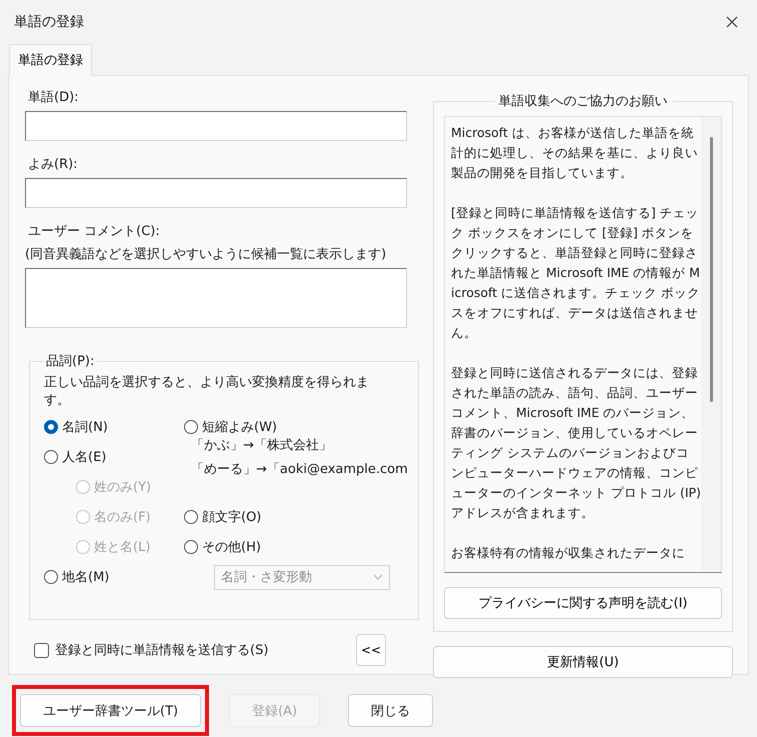 This screenshot has height=737, width=757. What do you see at coordinates (84, 457) in the screenshot?
I see `option-label: 人名(E)` at bounding box center [84, 457].